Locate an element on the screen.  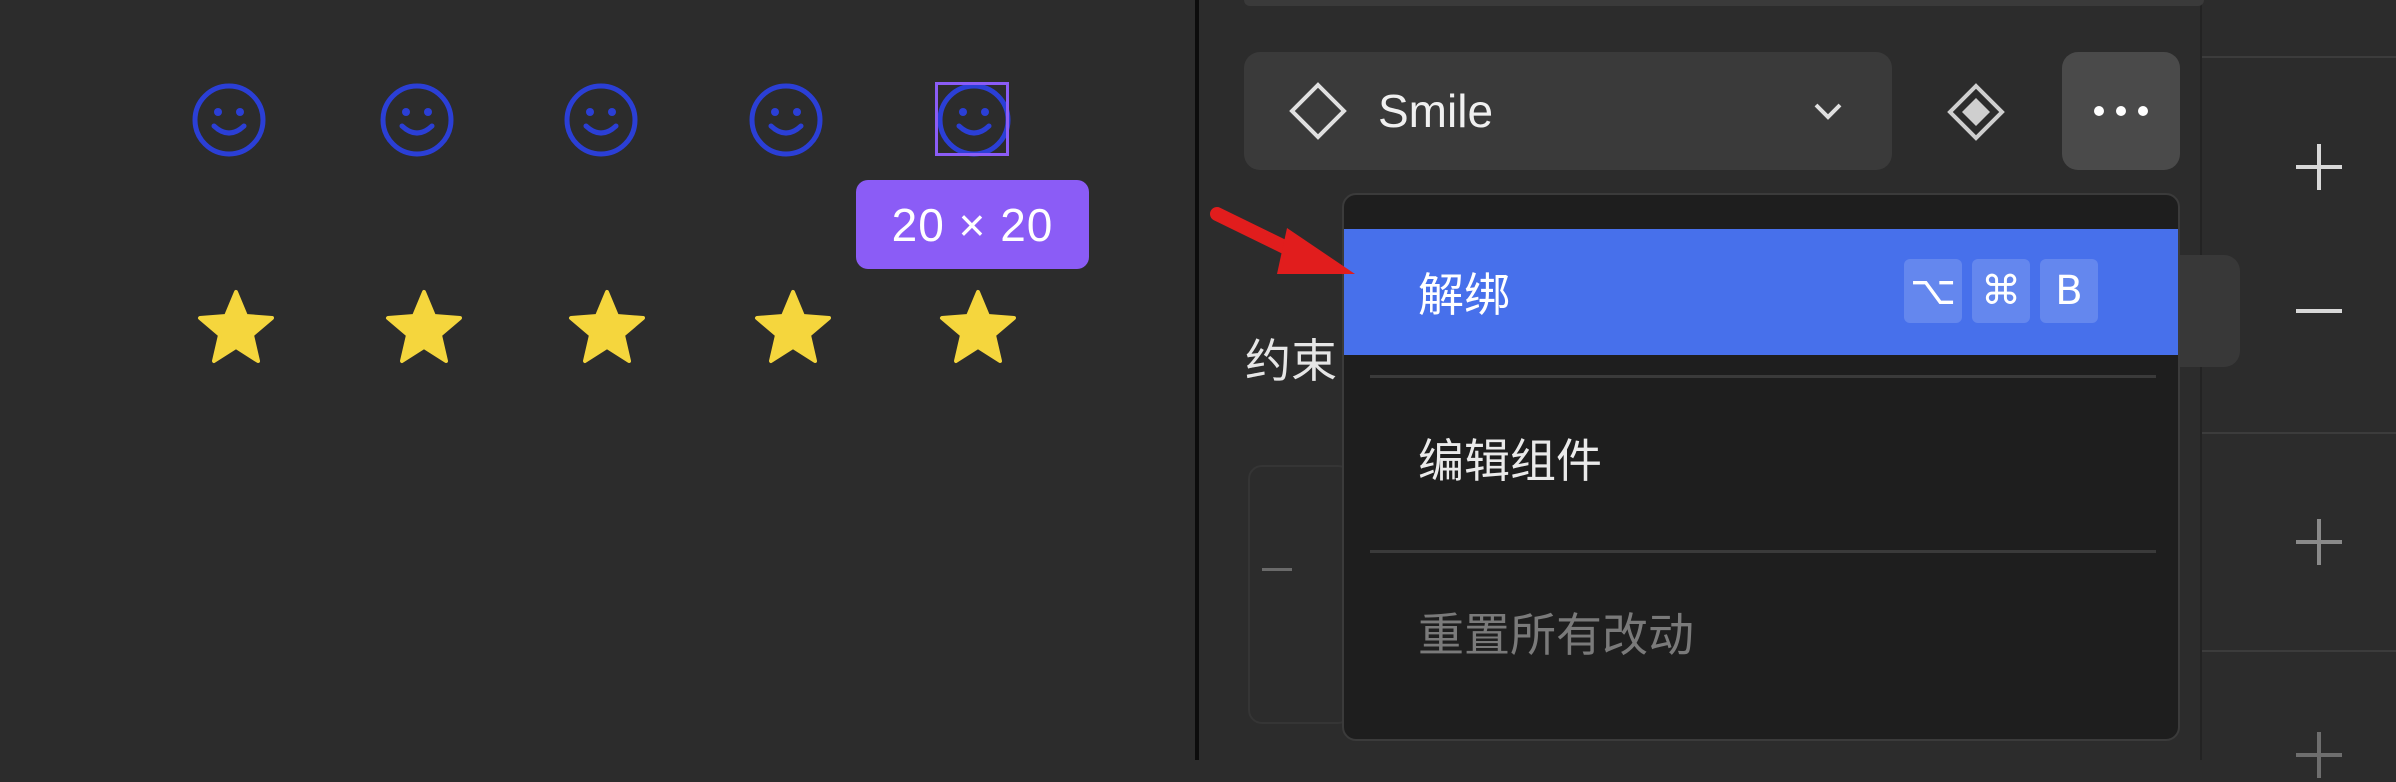
command-key: ⌘ is located at coordinates (2001, 291).